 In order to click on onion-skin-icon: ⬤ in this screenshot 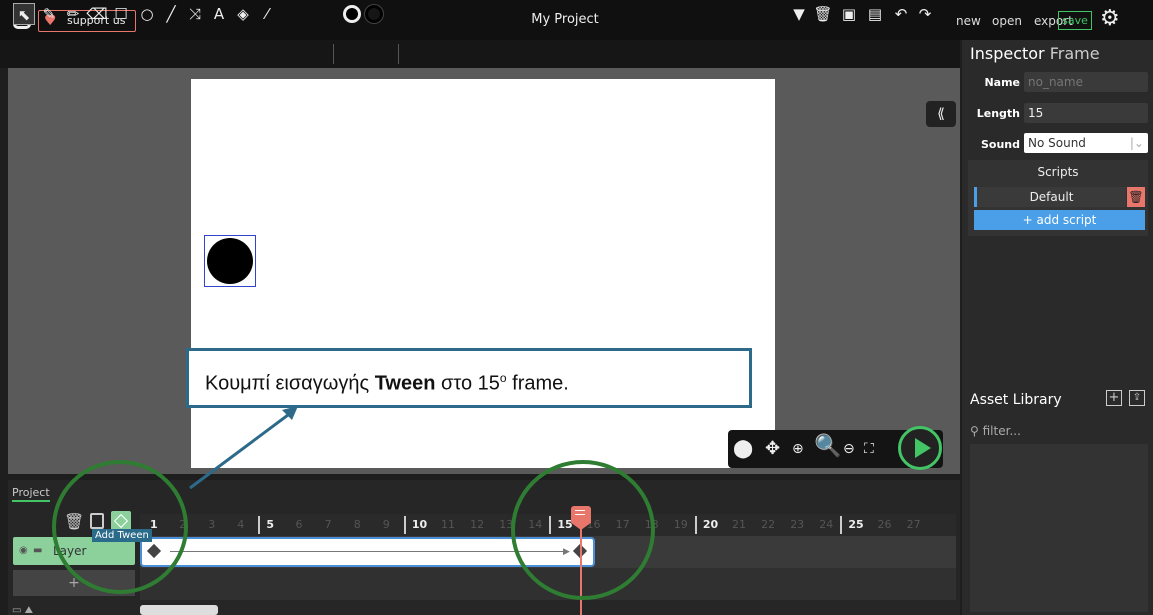, I will do `click(743, 449)`.